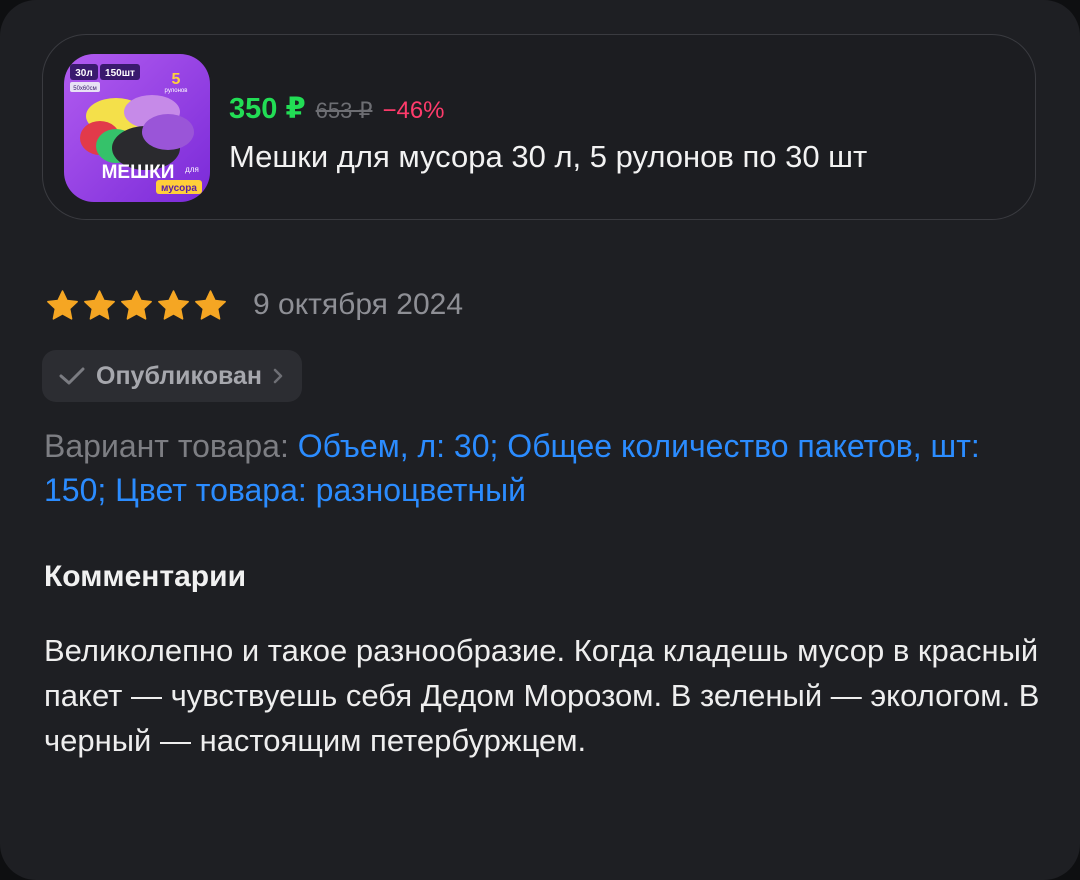 Image resolution: width=1080 pixels, height=880 pixels. What do you see at coordinates (120, 73) in the screenshot?
I see `svg-text: 150шт` at bounding box center [120, 73].